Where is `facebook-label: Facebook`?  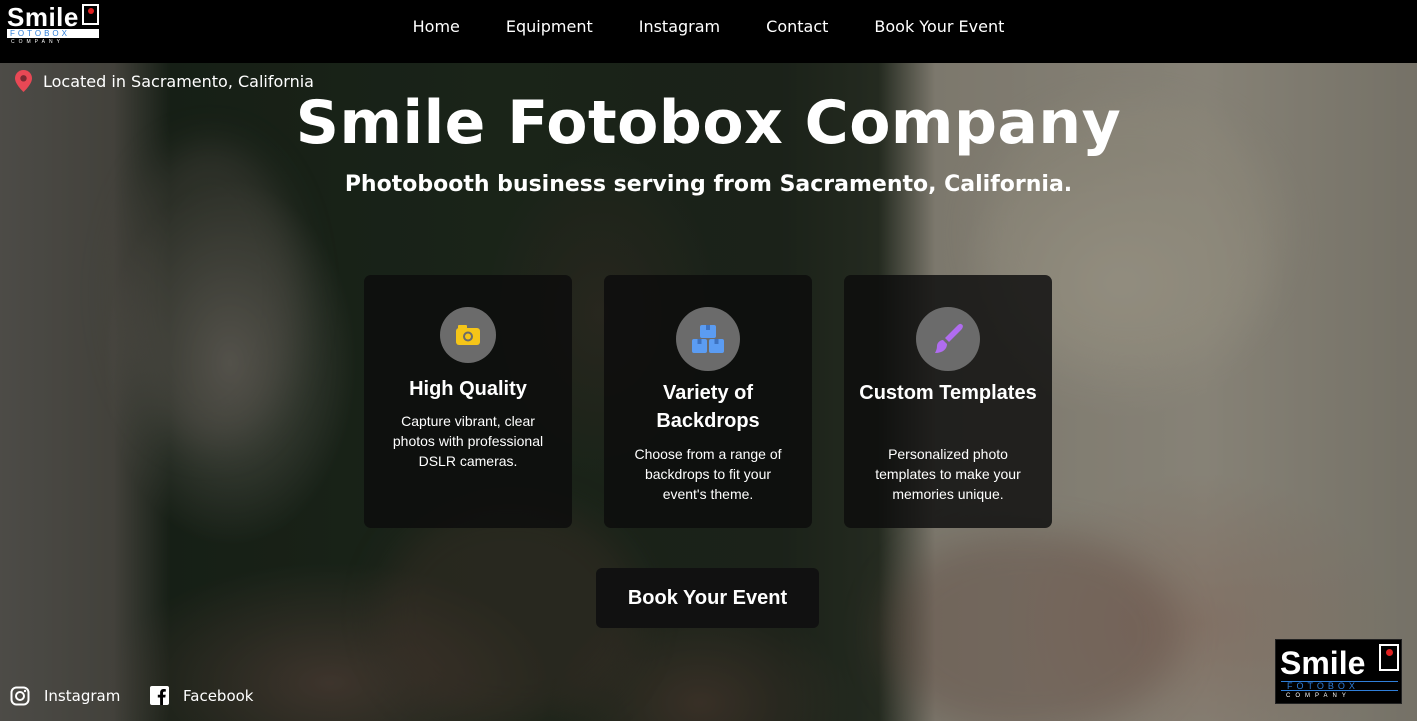 facebook-label: Facebook is located at coordinates (218, 695).